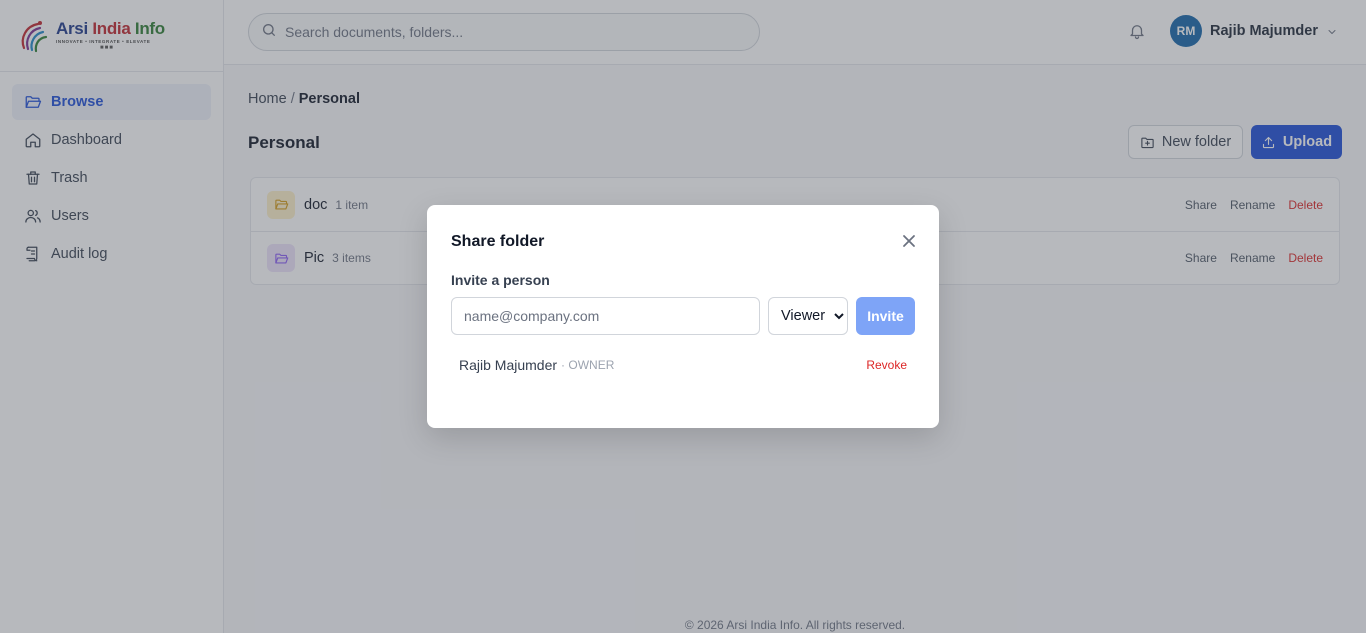  What do you see at coordinates (605, 316) in the screenshot?
I see `email-field` at bounding box center [605, 316].